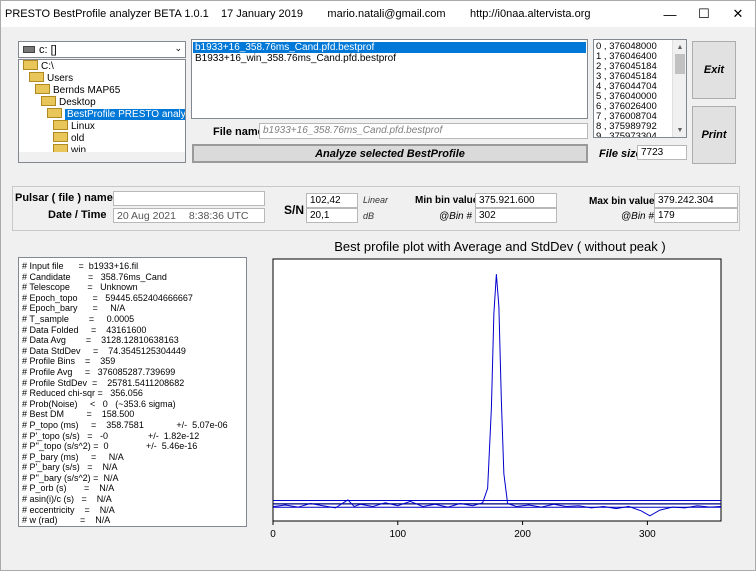 The image size is (756, 571). I want to click on maximize-button: ☐, so click(704, 14).